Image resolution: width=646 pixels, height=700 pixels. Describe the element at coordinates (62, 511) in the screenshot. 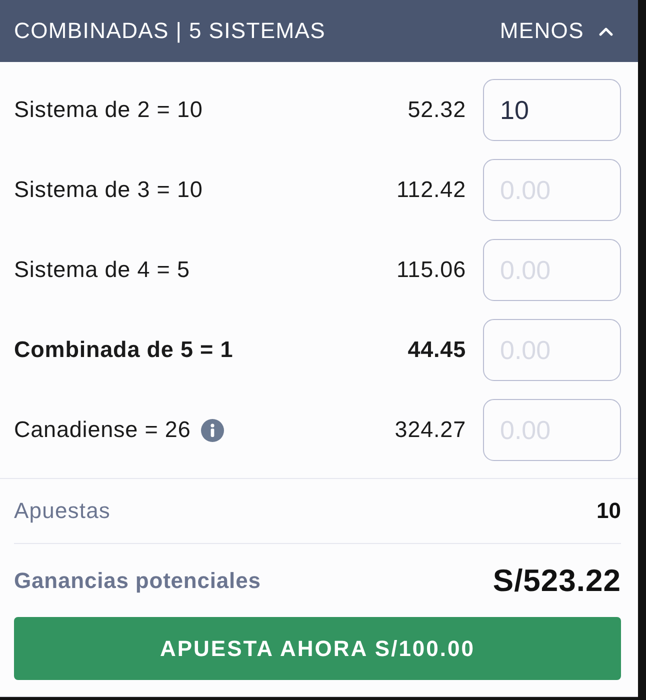

I see `bets-label: Apuestas` at that location.